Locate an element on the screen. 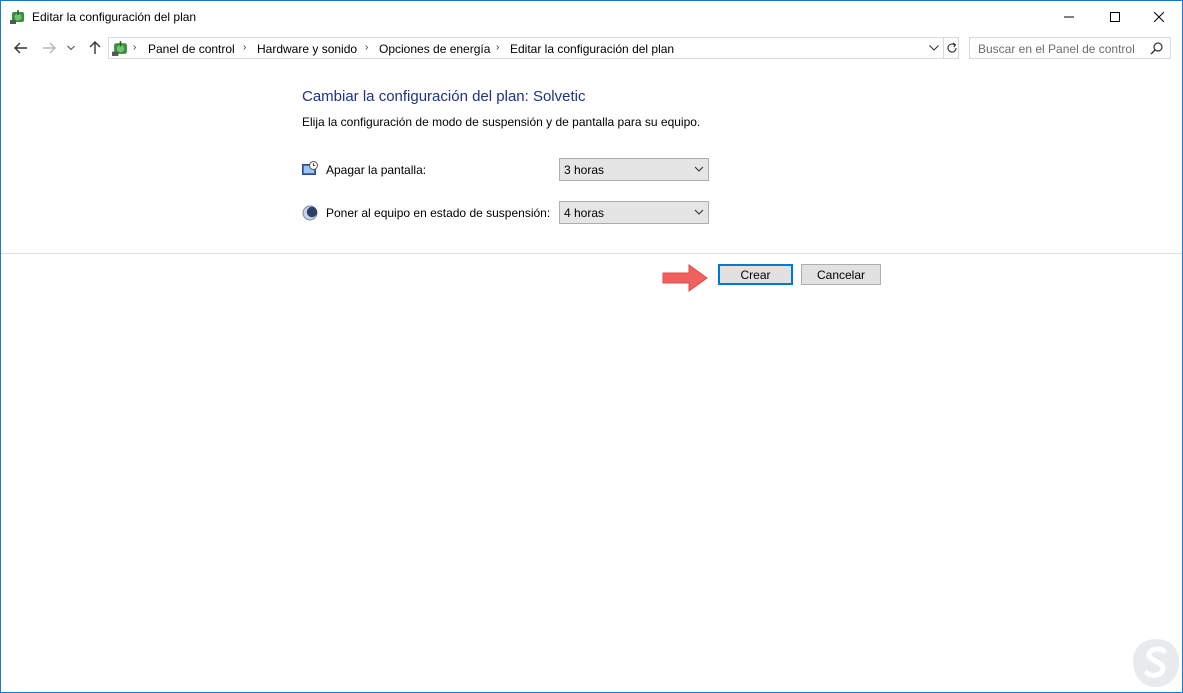 The height and width of the screenshot is (693, 1183). suspension-label: Poner al equipo en estado de suspensión: is located at coordinates (438, 213).